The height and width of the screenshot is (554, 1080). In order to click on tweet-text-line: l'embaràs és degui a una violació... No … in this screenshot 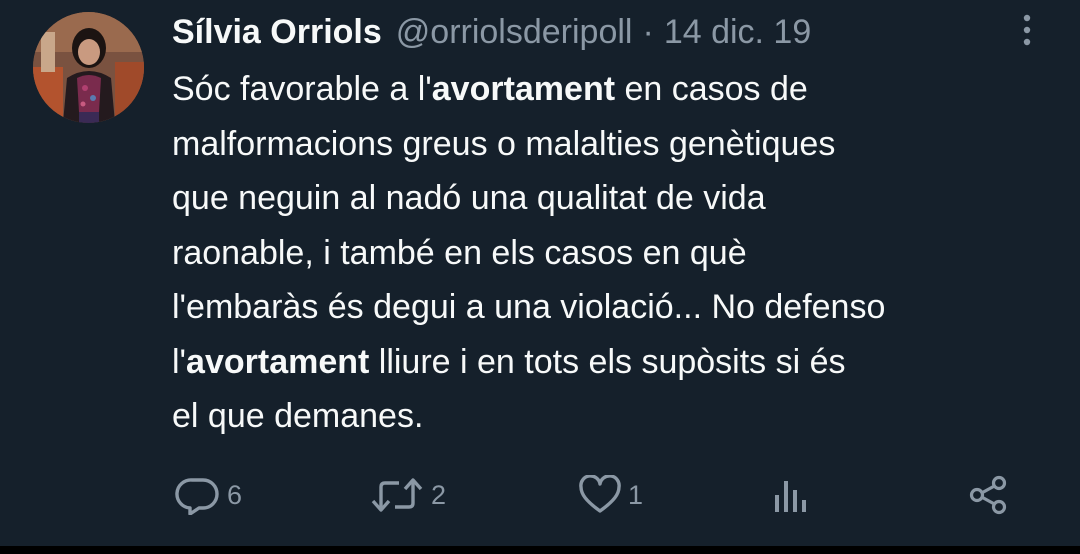, I will do `click(529, 307)`.